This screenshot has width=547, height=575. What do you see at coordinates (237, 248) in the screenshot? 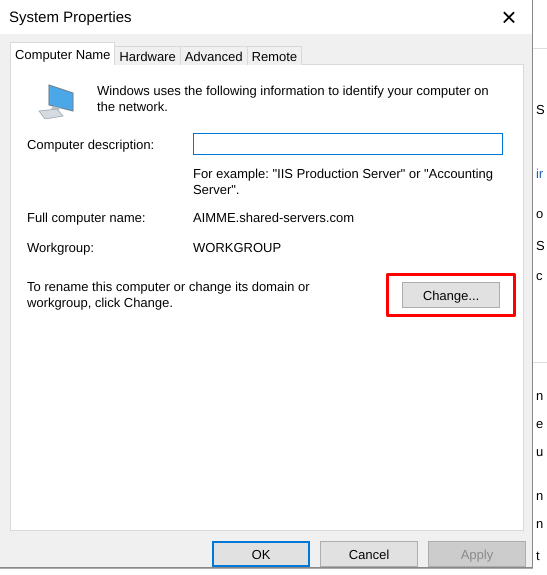
I see `field-value: WORKGROUP` at bounding box center [237, 248].